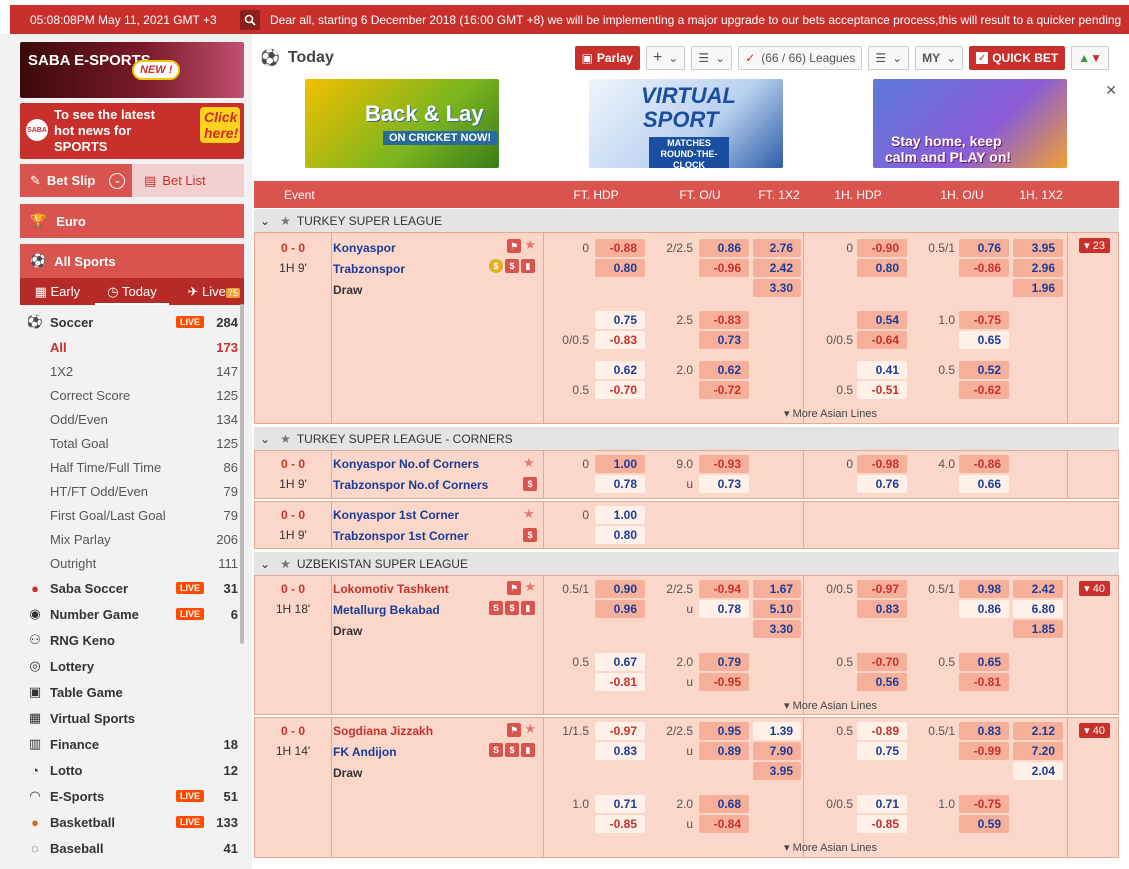  Describe the element at coordinates (620, 589) in the screenshot. I see `odds-cell: 0.90` at that location.